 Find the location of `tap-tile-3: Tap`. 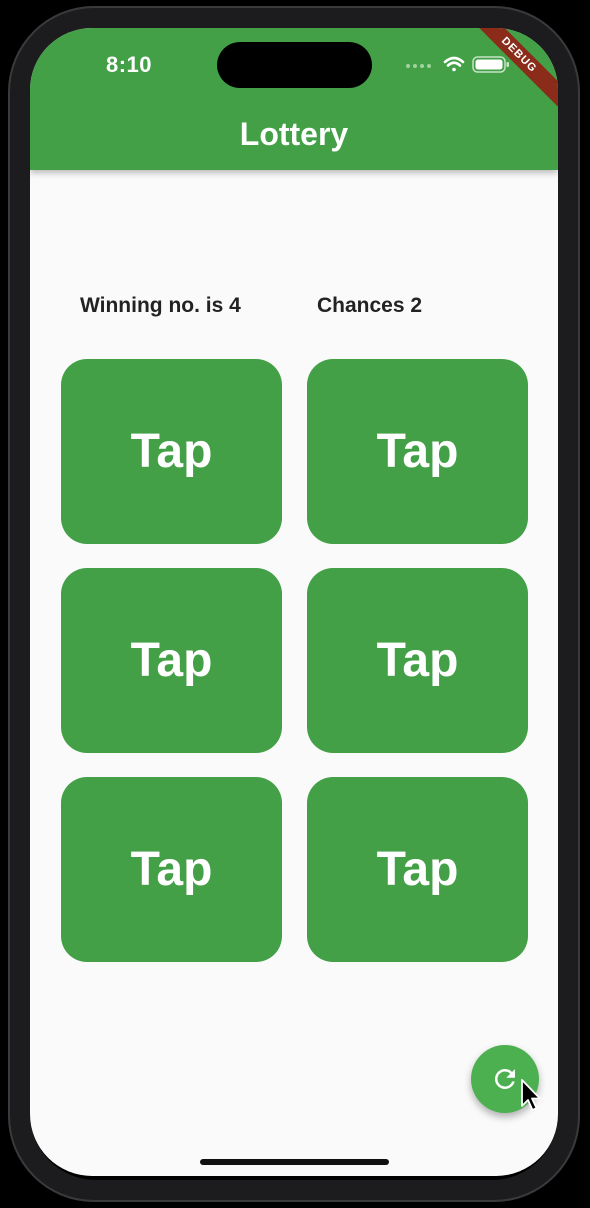

tap-tile-3: Tap is located at coordinates (171, 660).